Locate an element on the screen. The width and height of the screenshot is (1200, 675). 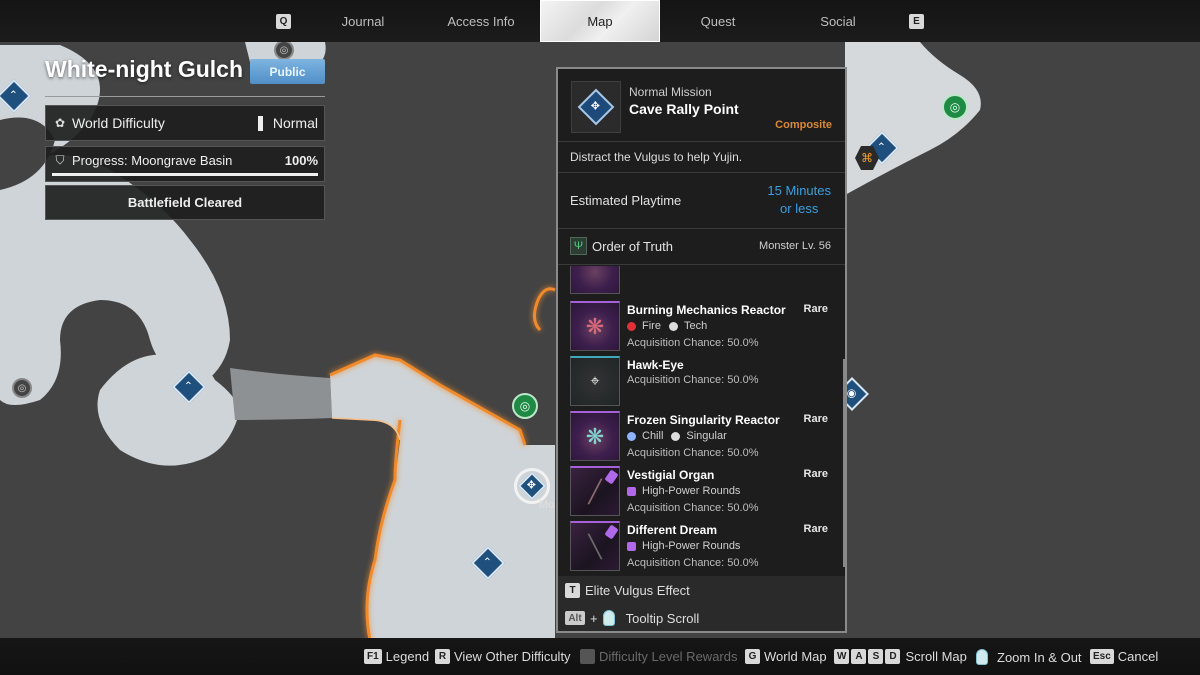
difficulty-level-rewards-label: Difficulty Level Rewards is located at coordinates (668, 656).